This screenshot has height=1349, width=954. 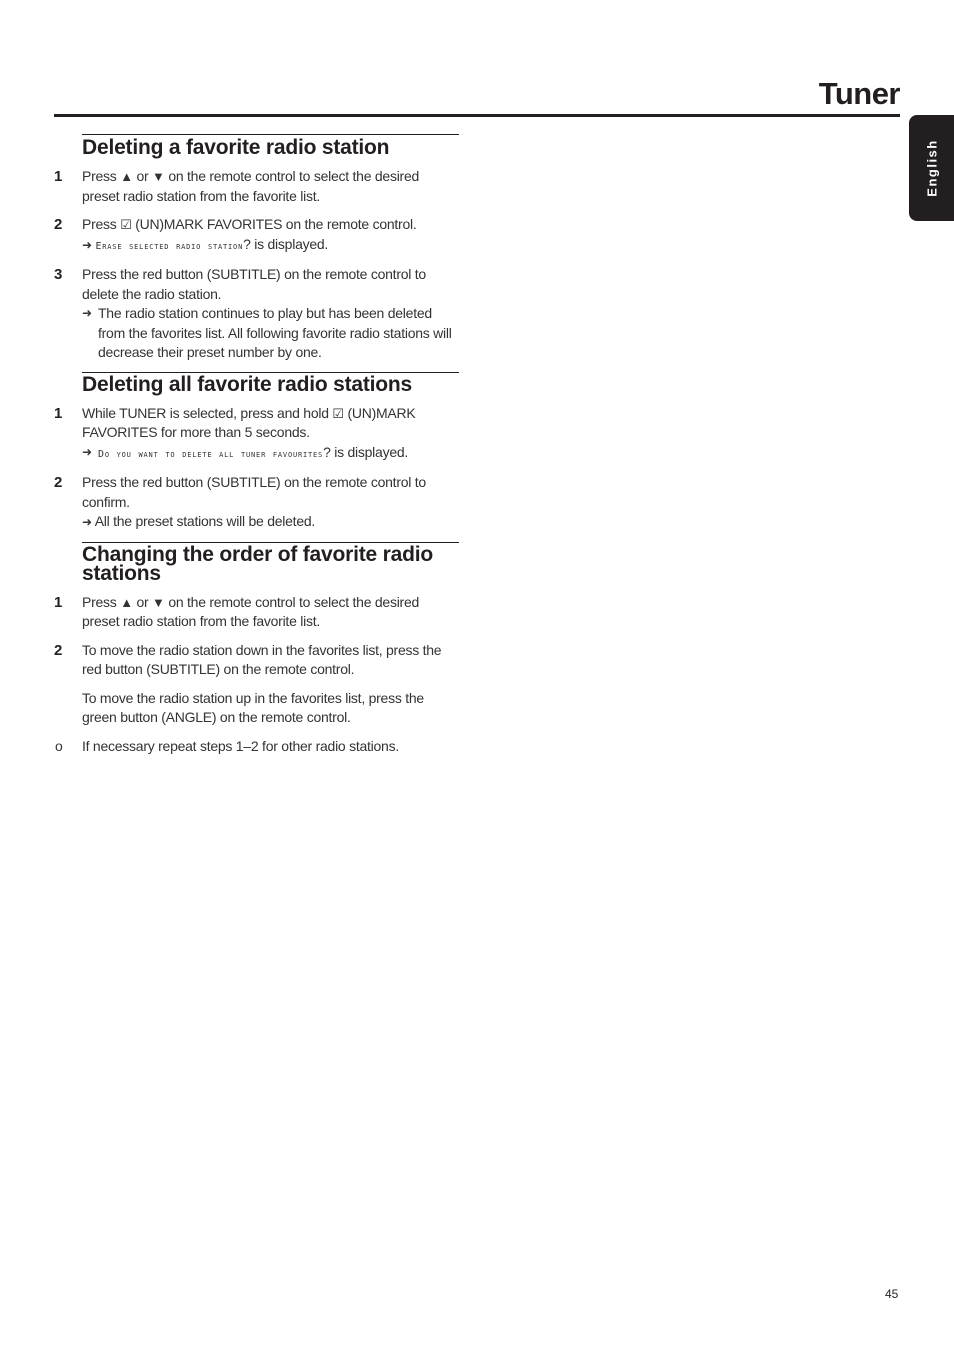 What do you see at coordinates (59, 745) in the screenshot?
I see `circle-bullet-icon: o` at bounding box center [59, 745].